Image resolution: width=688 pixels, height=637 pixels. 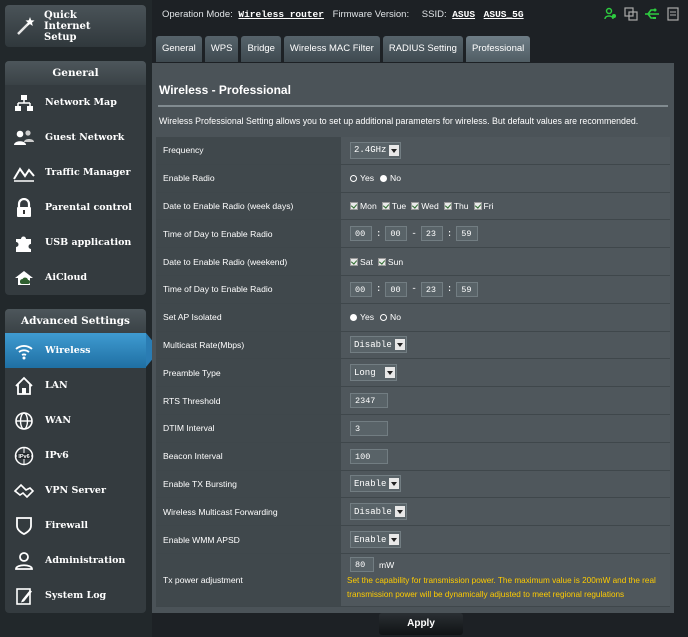 What do you see at coordinates (422, 49) in the screenshot?
I see `tab-radius-setting: RADIUS Setting` at bounding box center [422, 49].